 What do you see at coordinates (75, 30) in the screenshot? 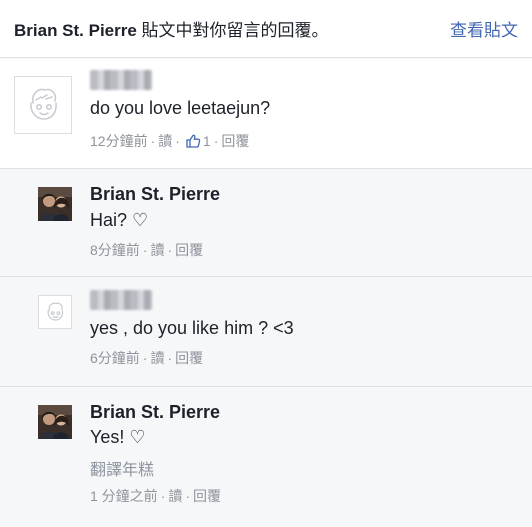
I see `header-author: Brian St. Pierre` at bounding box center [75, 30].